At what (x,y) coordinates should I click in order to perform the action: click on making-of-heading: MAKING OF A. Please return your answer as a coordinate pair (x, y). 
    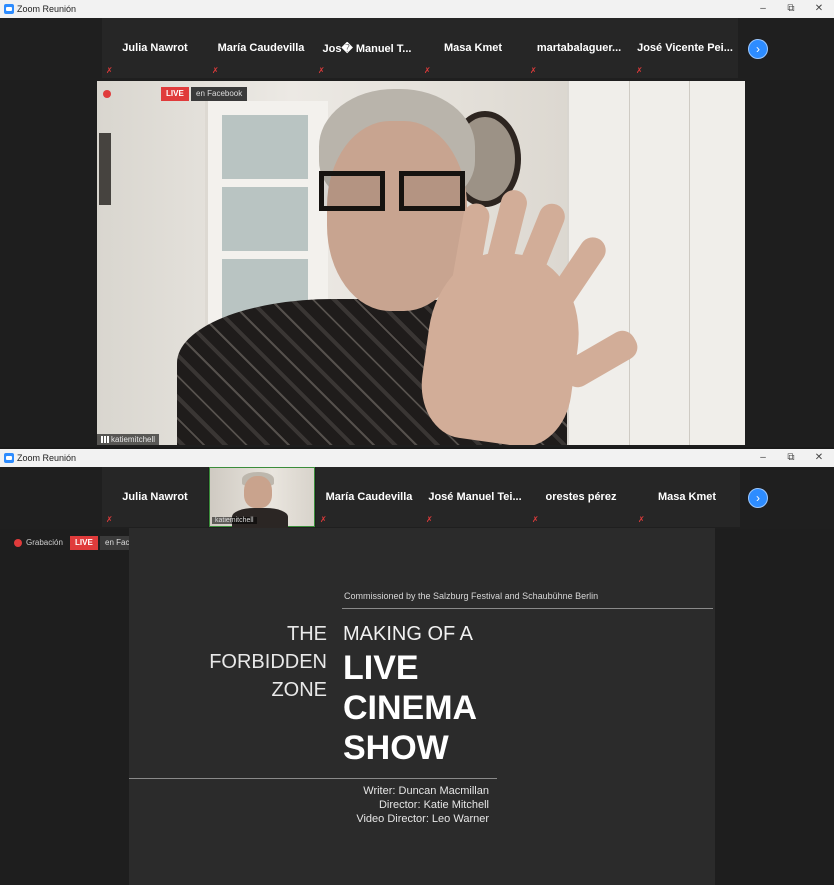
    Looking at the image, I should click on (408, 634).